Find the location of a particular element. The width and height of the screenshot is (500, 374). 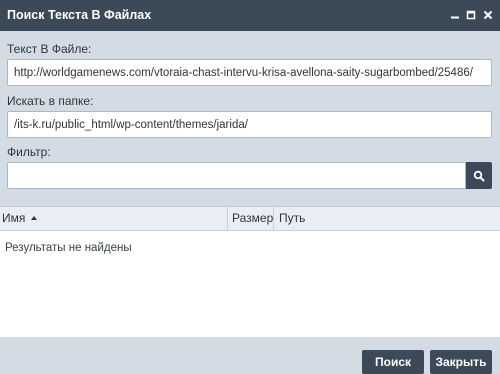

sort-ascending-icon is located at coordinates (34, 218).